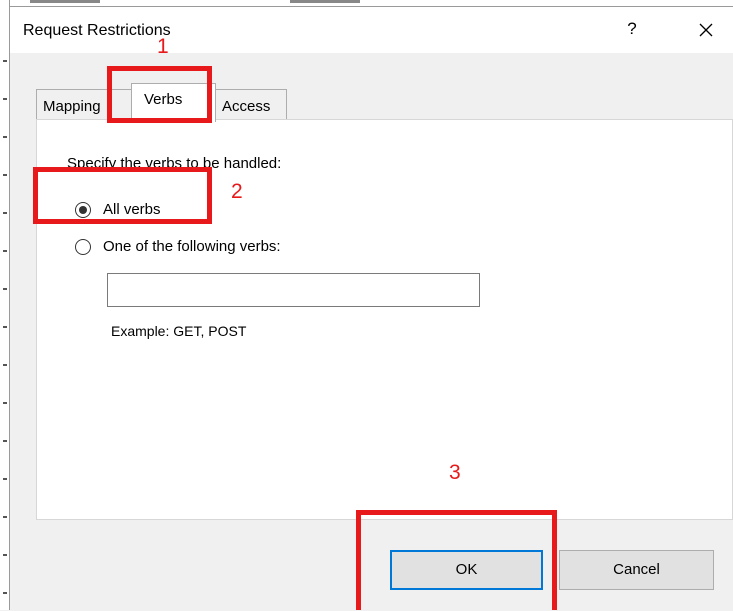  Describe the element at coordinates (122, 195) in the screenshot. I see `annotation-box-all-verbs` at that location.